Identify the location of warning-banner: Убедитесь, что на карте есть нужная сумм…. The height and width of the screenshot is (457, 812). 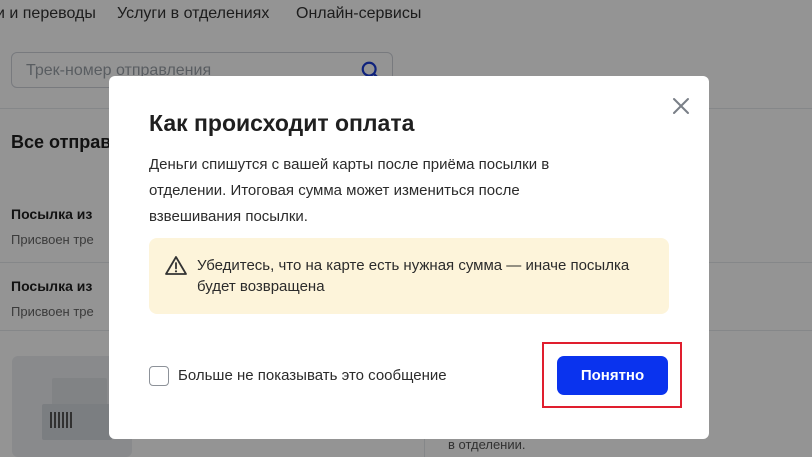
(409, 276).